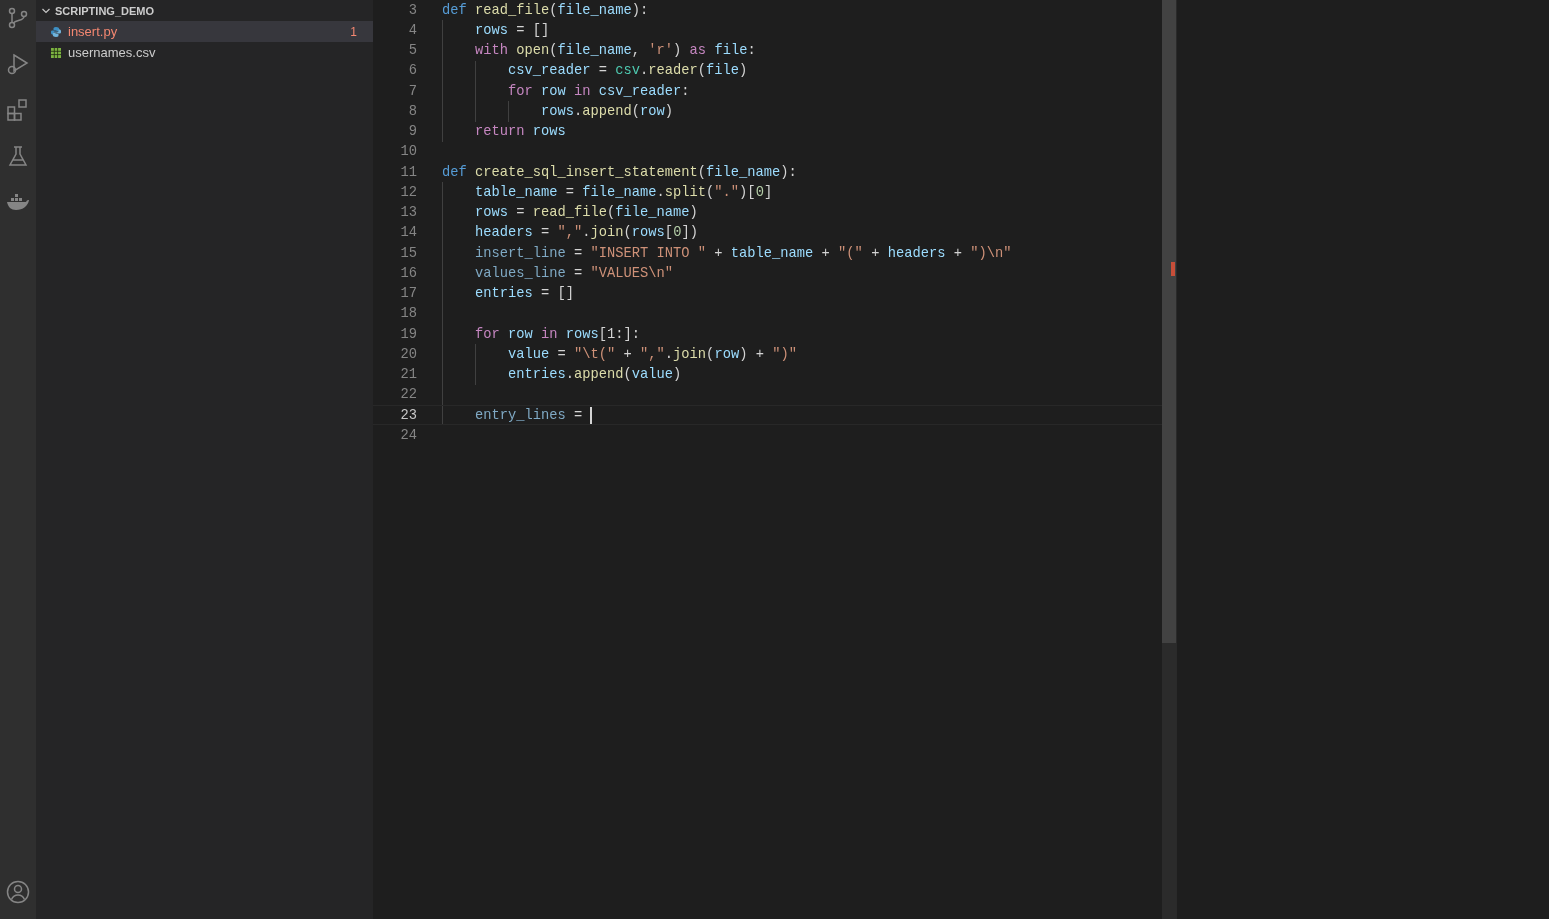  What do you see at coordinates (591, 415) in the screenshot?
I see `text-cursor` at bounding box center [591, 415].